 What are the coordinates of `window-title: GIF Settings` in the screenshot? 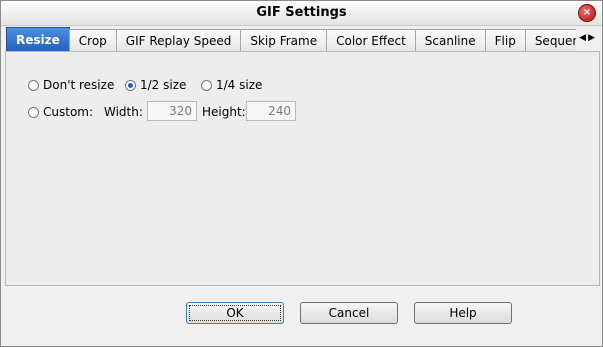 It's located at (301, 12).